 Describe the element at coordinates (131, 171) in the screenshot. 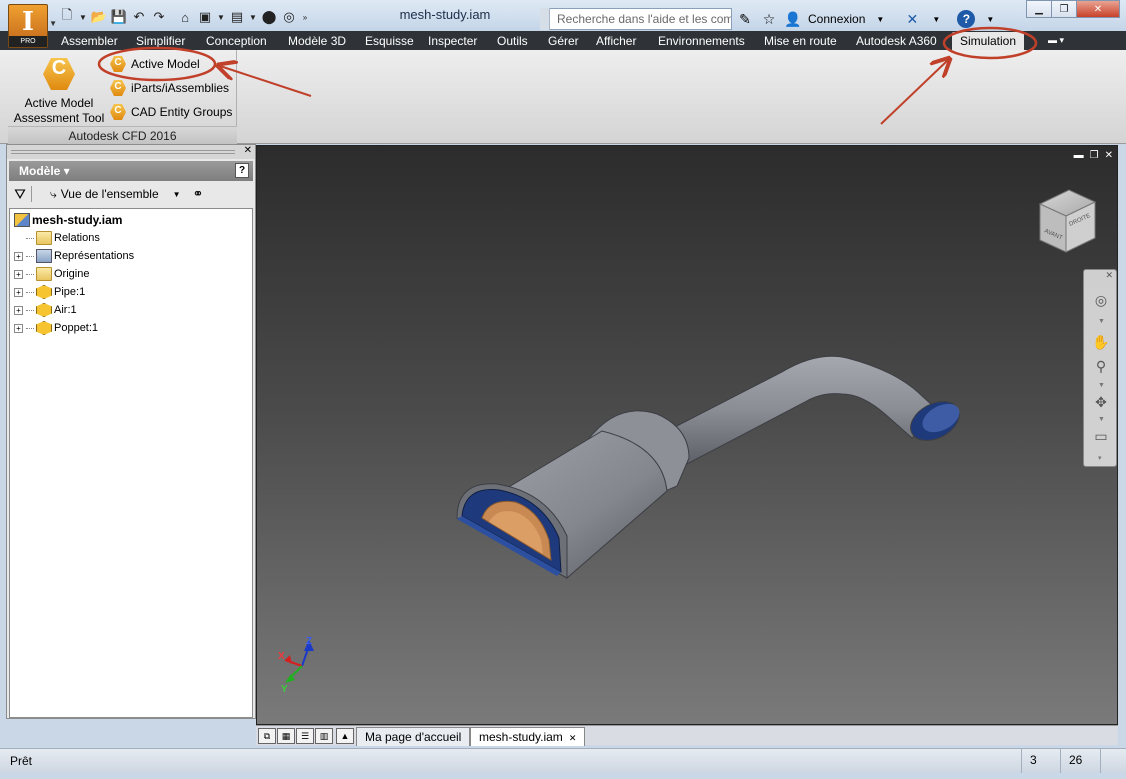

I see `browser-header: Modèle ▾ ?` at that location.